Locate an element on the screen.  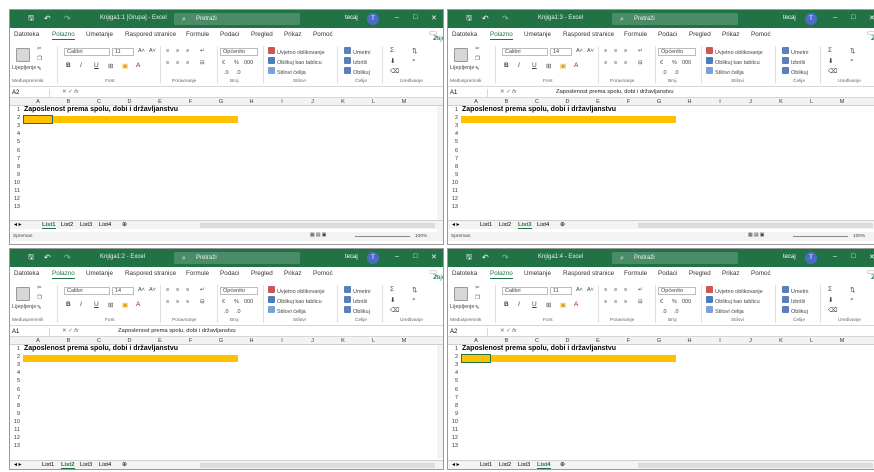
column-header-a: A is located at coordinates (476, 102).